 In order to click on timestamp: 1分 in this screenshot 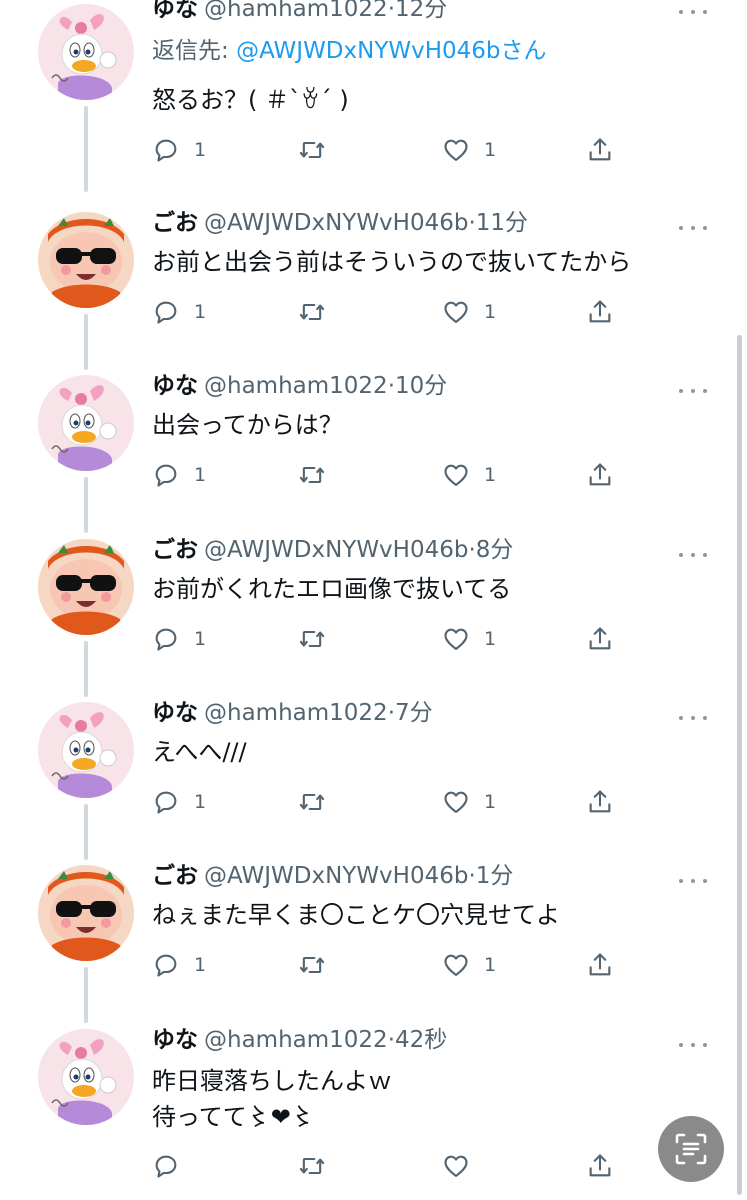, I will do `click(495, 876)`.